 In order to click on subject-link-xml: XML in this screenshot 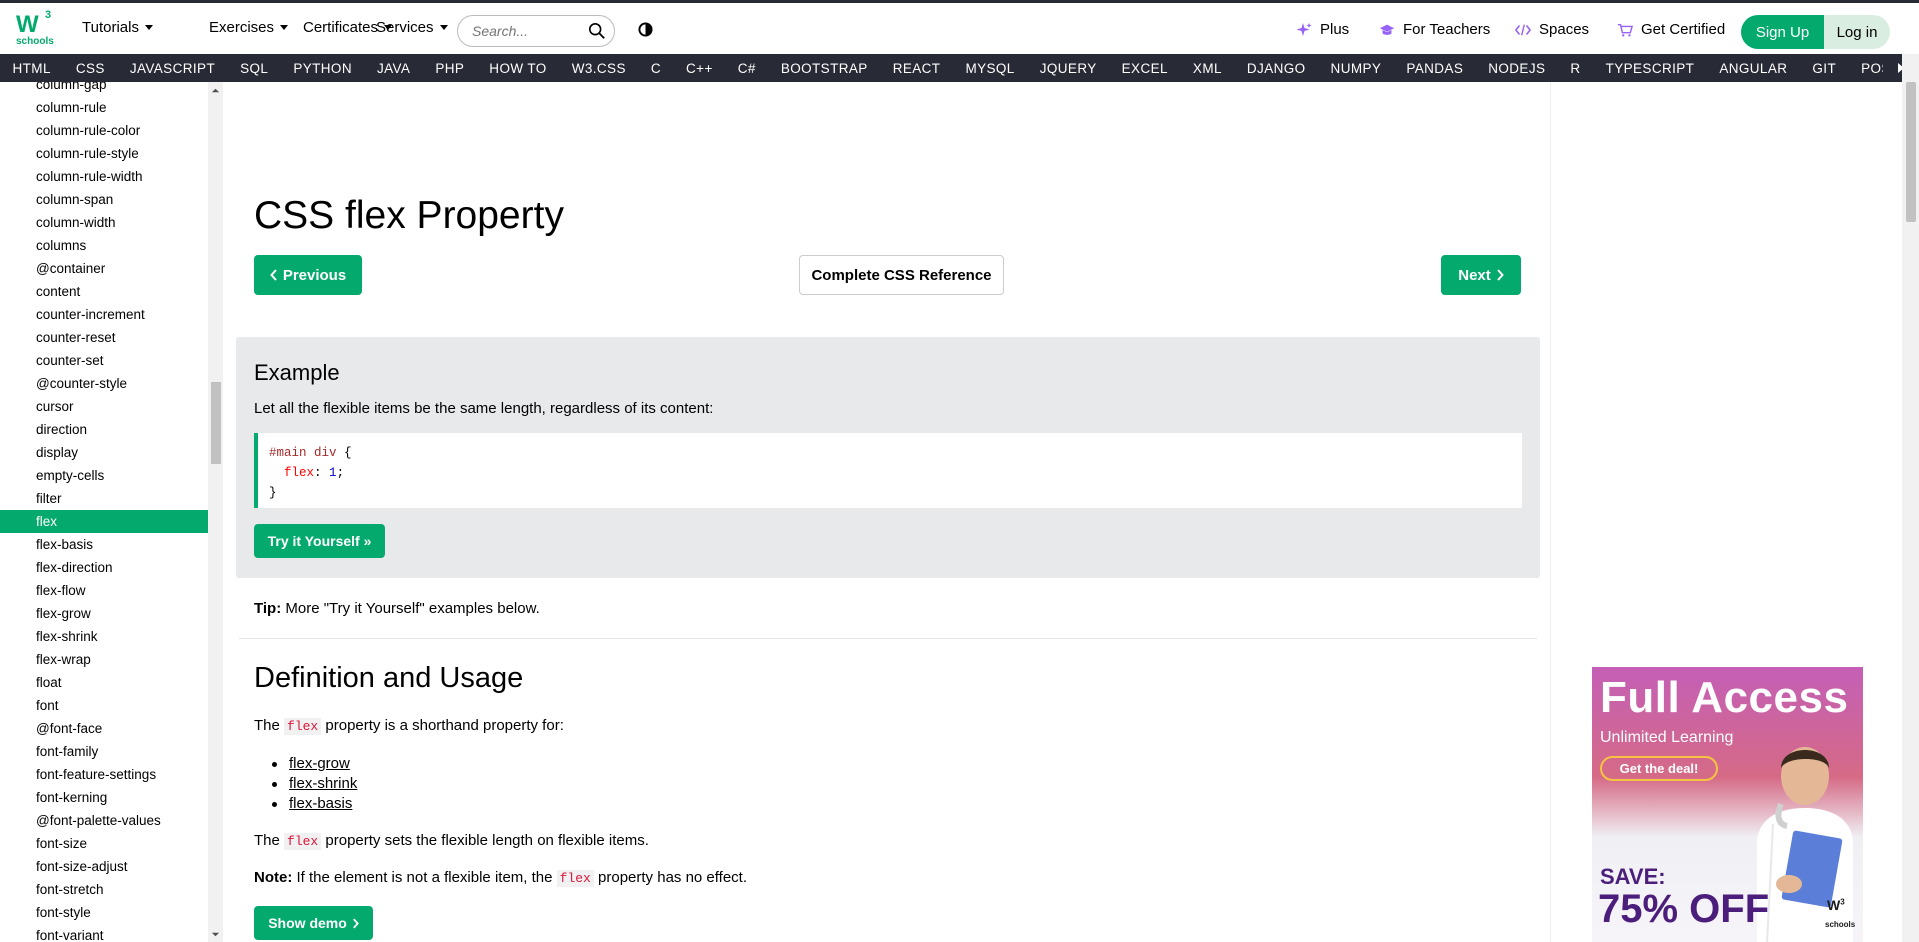, I will do `click(1207, 68)`.